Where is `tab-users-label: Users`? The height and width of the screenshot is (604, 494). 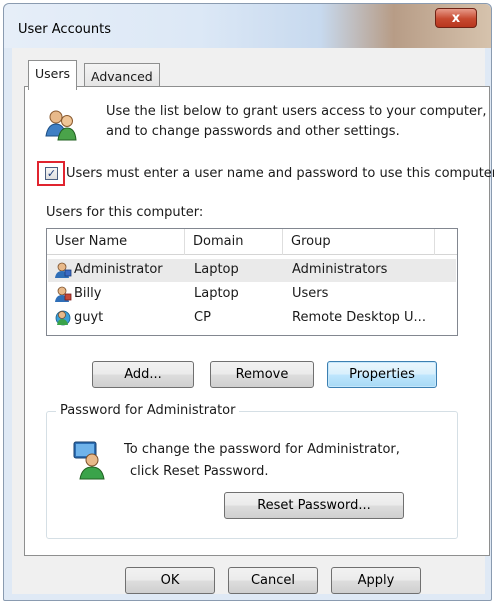 tab-users-label: Users is located at coordinates (53, 73).